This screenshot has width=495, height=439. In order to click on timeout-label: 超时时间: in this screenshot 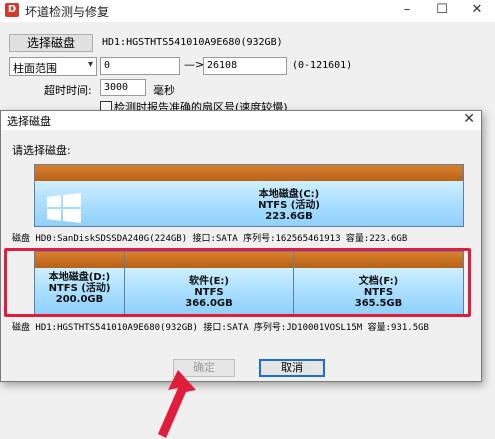, I will do `click(68, 90)`.